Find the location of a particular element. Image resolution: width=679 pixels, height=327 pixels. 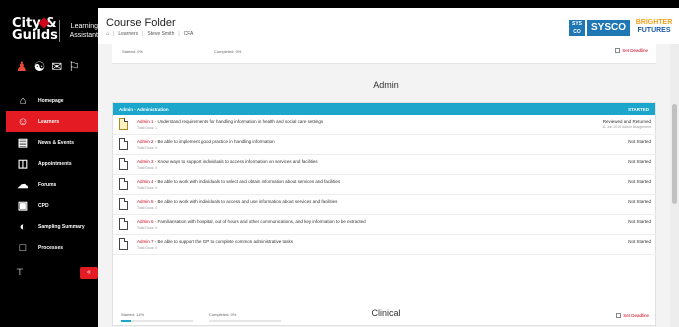

breadcrumb: ⌂ | Learners | Steve Smith | CFA is located at coordinates (149, 34).